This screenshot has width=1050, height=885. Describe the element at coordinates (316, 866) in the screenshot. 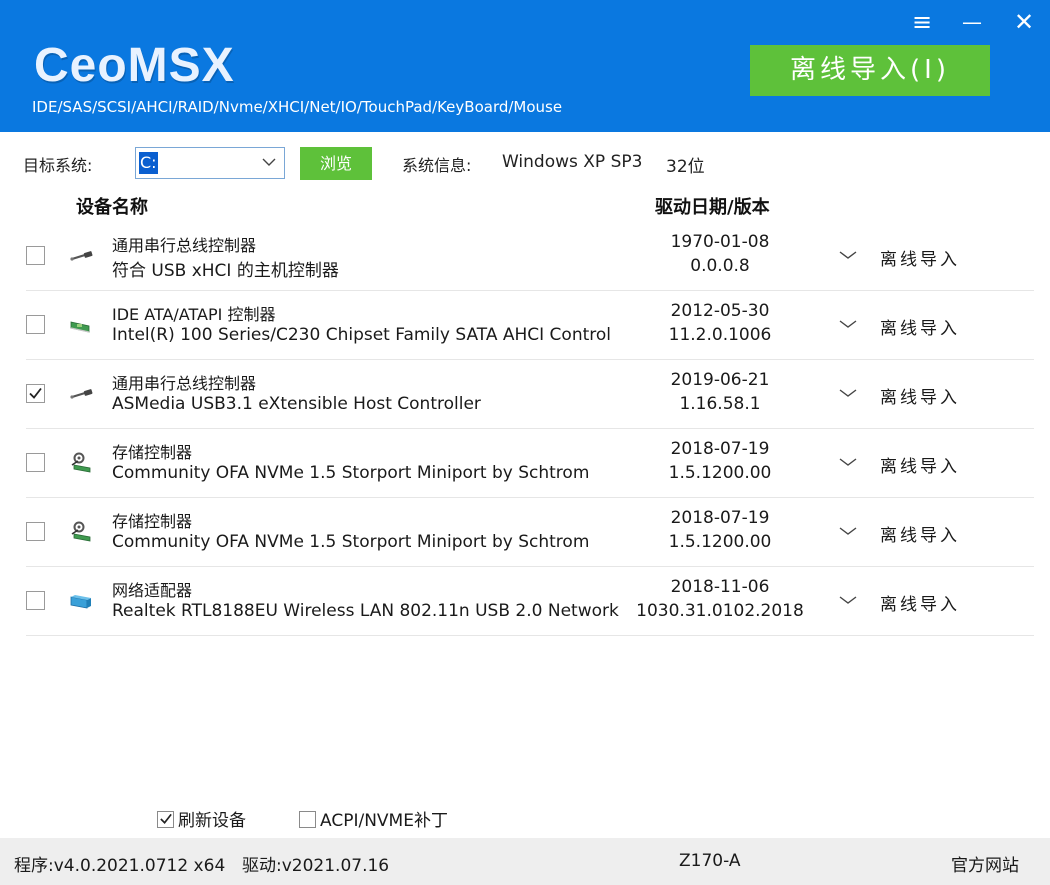

I see `driver-version: 驱动:v2021.07.16` at that location.